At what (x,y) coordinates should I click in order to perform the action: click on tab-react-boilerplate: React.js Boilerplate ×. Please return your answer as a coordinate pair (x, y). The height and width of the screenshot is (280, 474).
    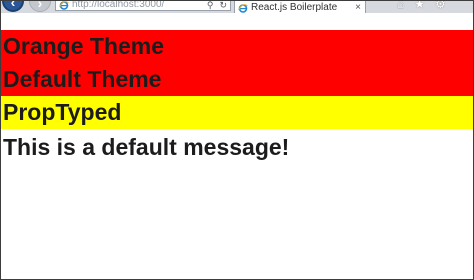
    Looking at the image, I should click on (300, 7).